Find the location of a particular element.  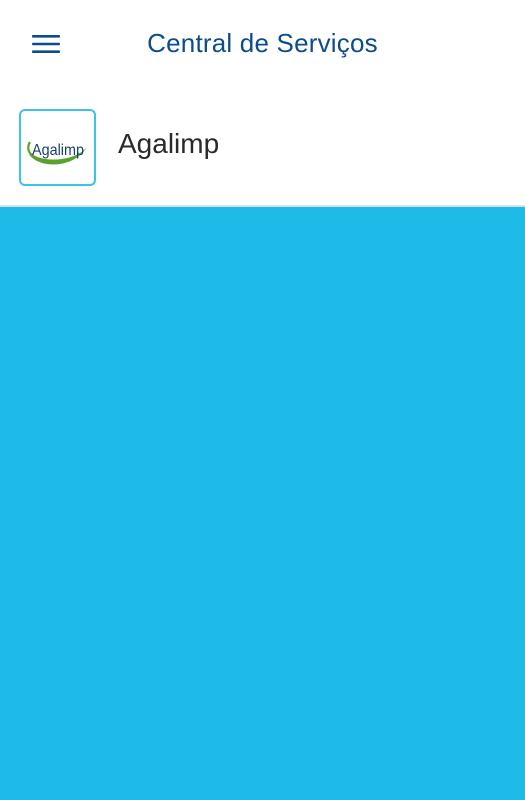

top-app-bar: Central de Serviços is located at coordinates (262, 43).